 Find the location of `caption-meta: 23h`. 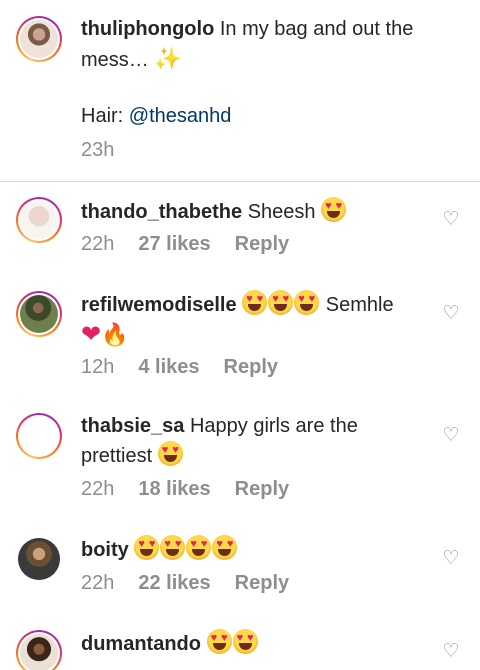

caption-meta: 23h is located at coordinates (109, 150).